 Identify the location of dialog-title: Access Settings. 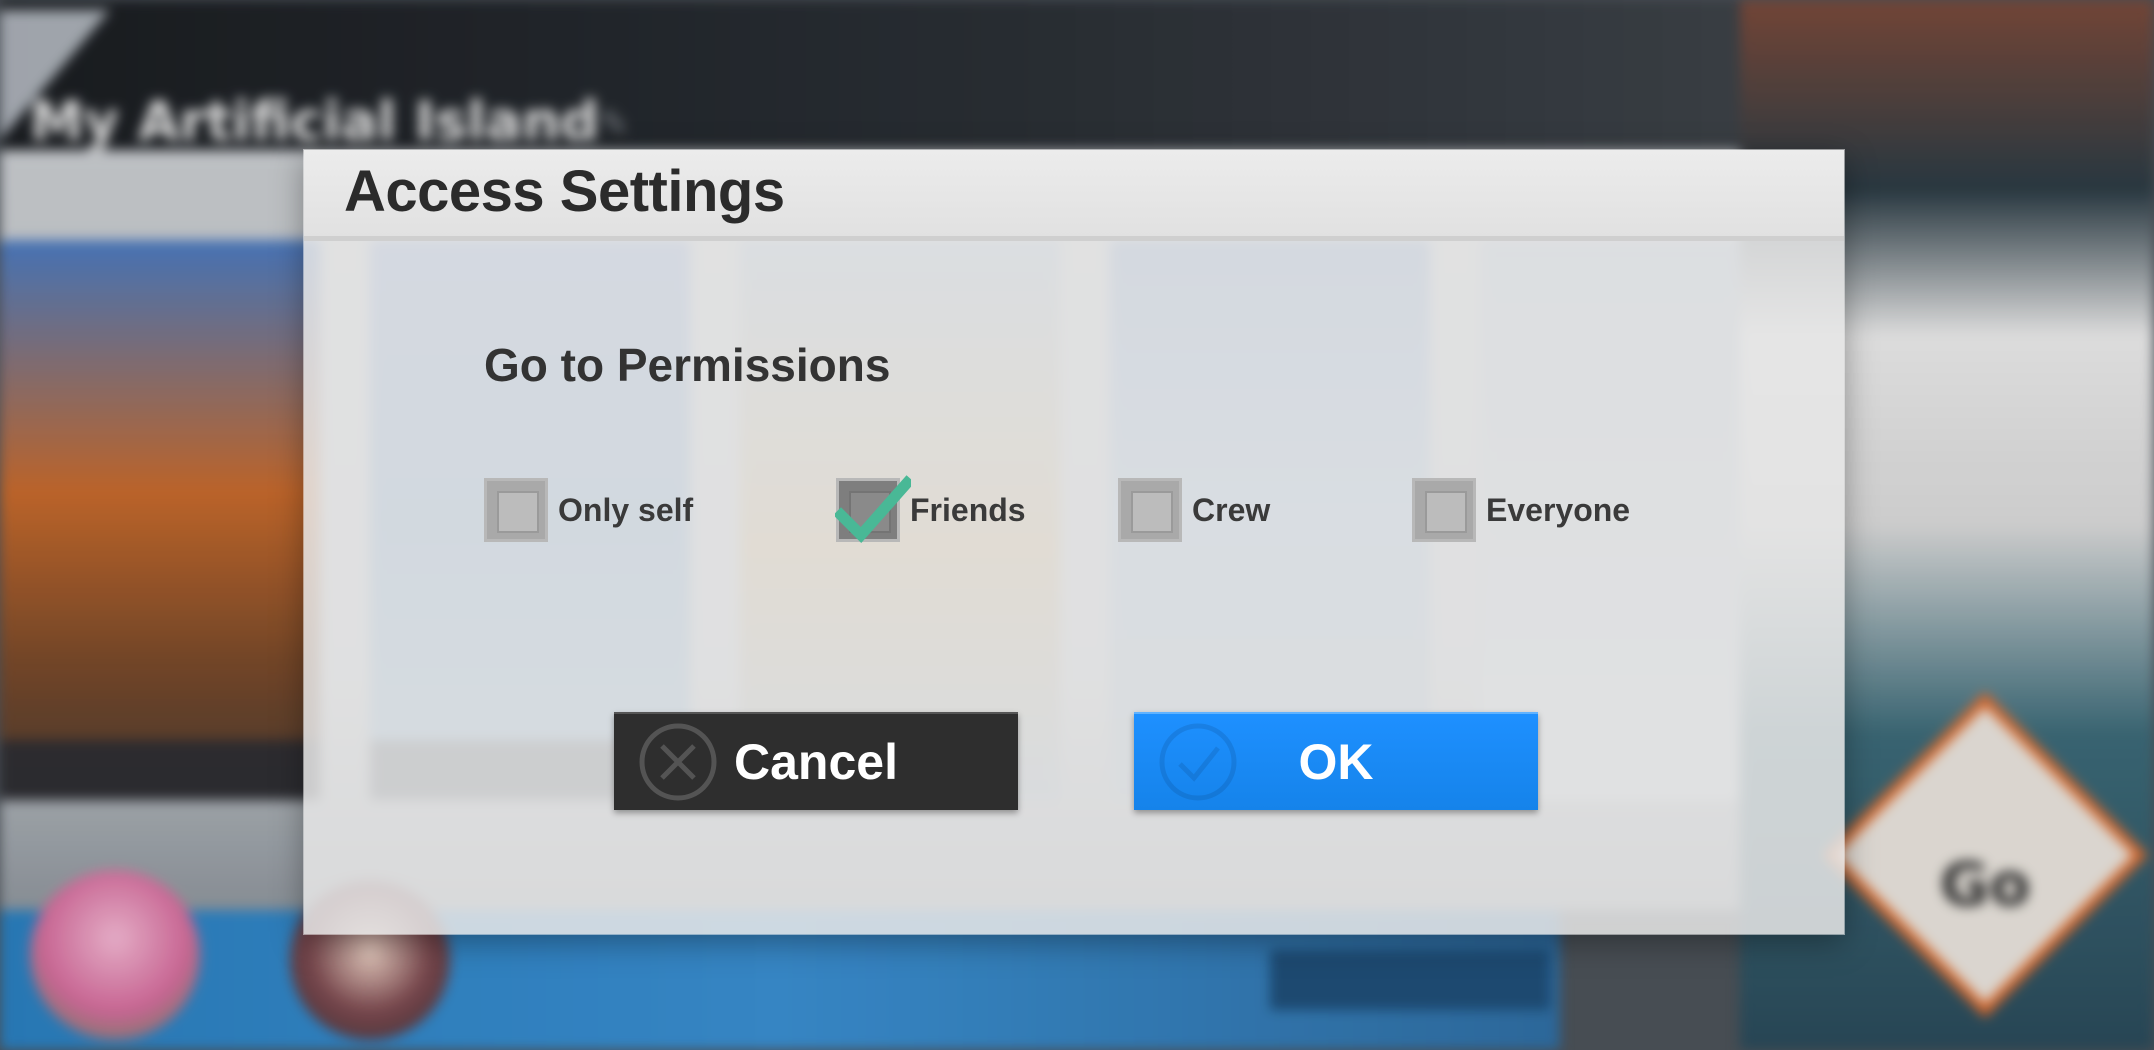
(564, 191).